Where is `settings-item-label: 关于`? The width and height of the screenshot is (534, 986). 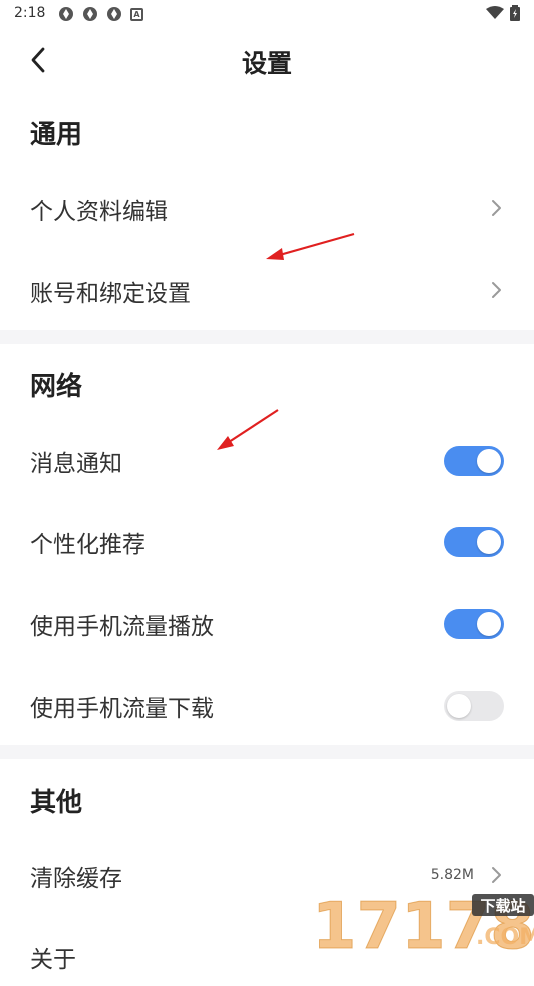
settings-item-label: 关于 is located at coordinates (53, 960).